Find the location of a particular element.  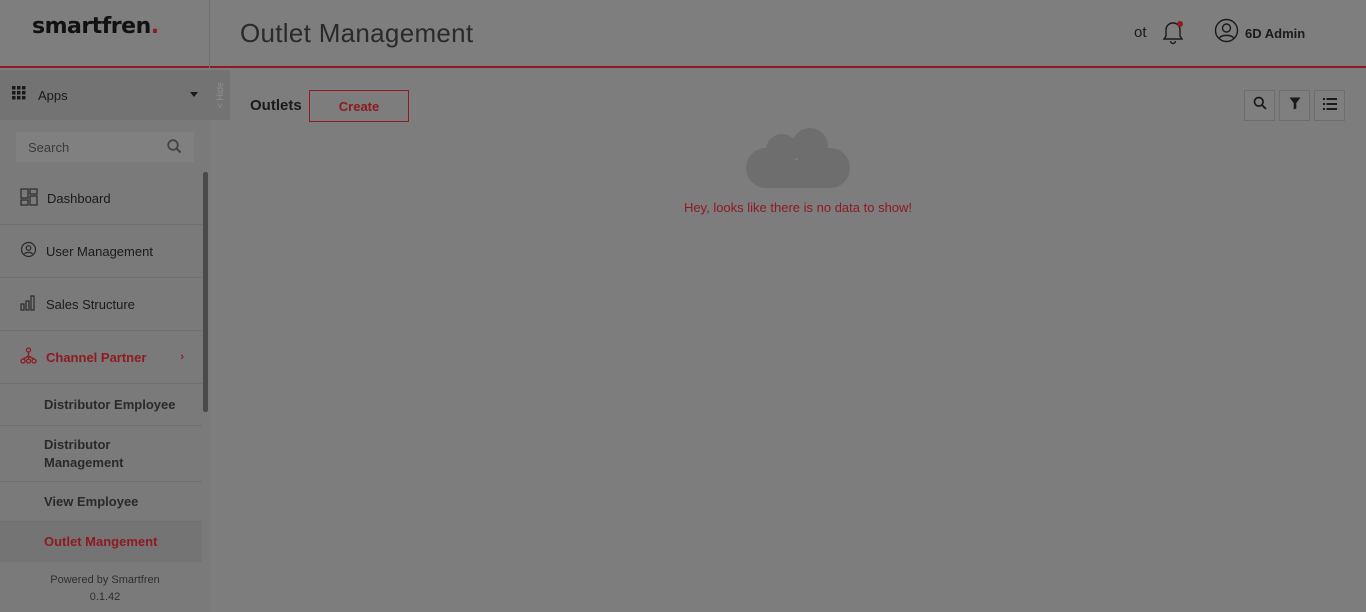

page-title: Outlet Management is located at coordinates (357, 33).